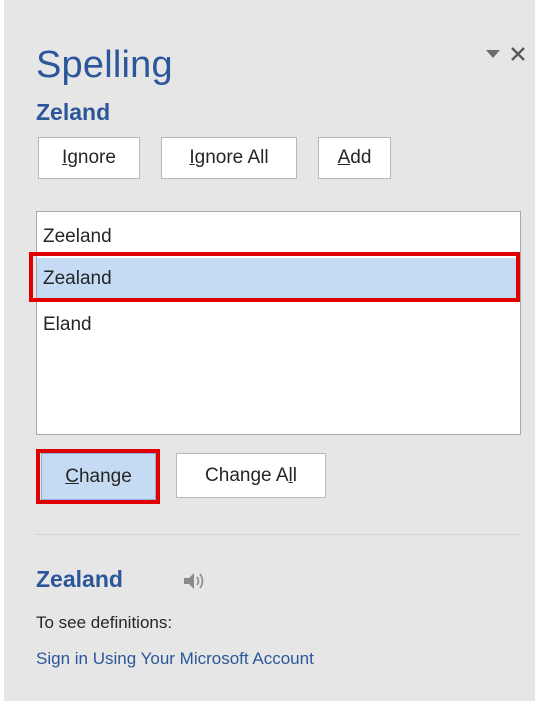 Image resolution: width=543 pixels, height=701 pixels. Describe the element at coordinates (294, 475) in the screenshot. I see `change-all-label-post: l` at that location.